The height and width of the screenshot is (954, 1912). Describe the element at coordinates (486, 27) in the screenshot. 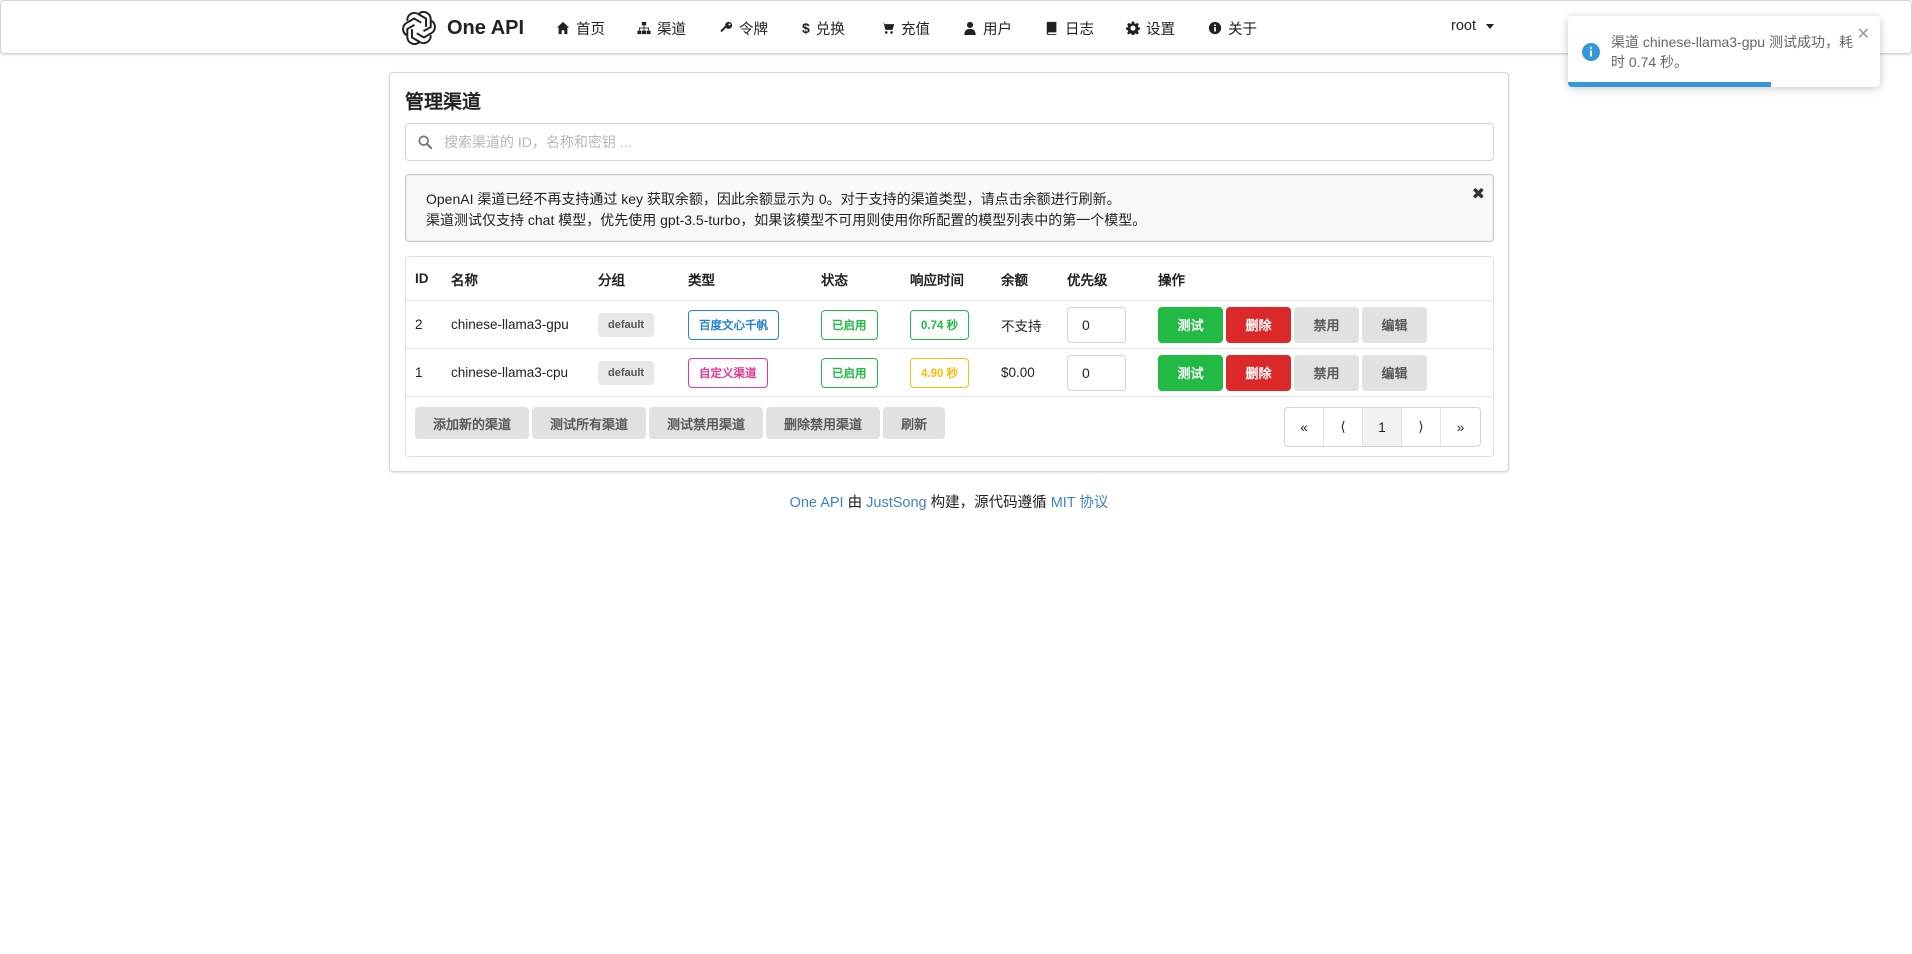

I see `brand-name: One API` at that location.